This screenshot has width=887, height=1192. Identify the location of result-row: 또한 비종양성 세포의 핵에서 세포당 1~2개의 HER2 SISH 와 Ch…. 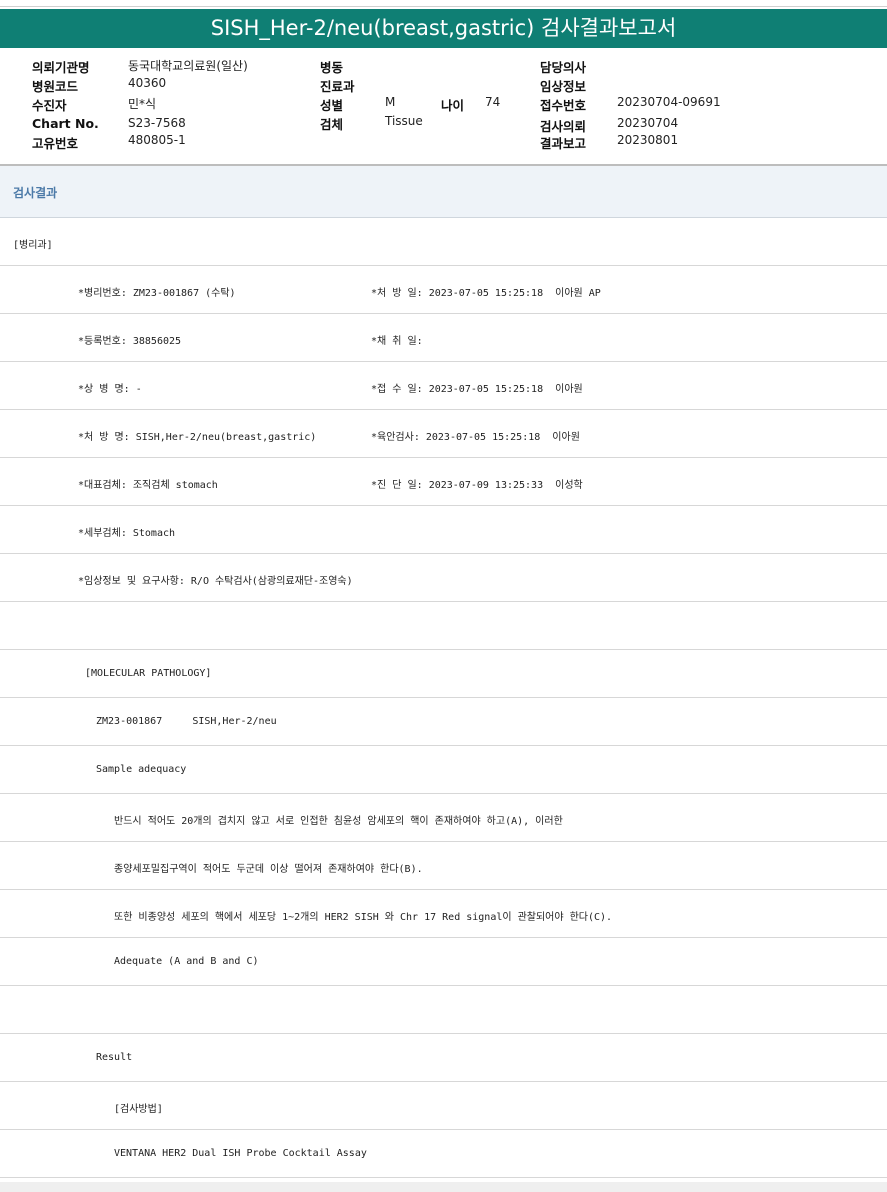
(443, 914).